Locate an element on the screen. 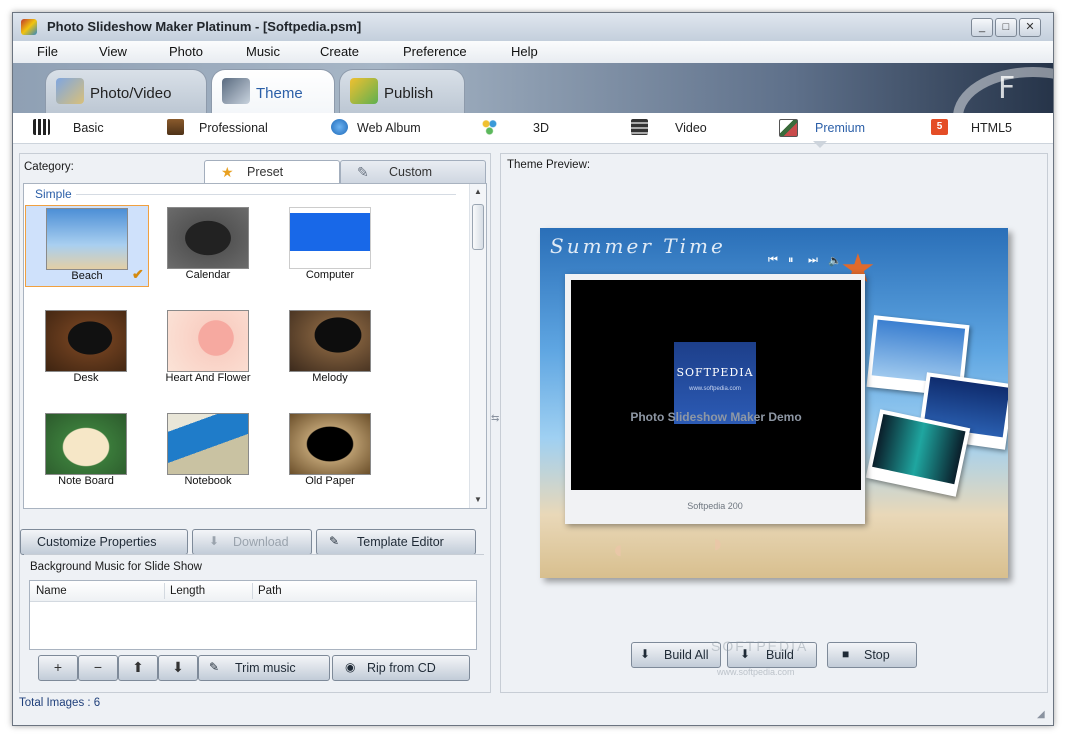  background-music-title: Background Music for Slide Show is located at coordinates (116, 567).